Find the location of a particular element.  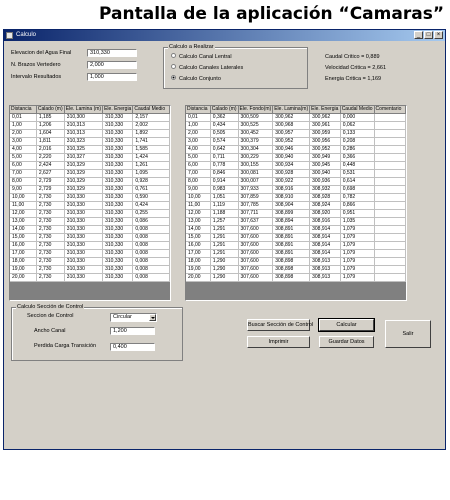

left-table-header-cell: Ele. Lamina (m) is located at coordinates (84, 110).